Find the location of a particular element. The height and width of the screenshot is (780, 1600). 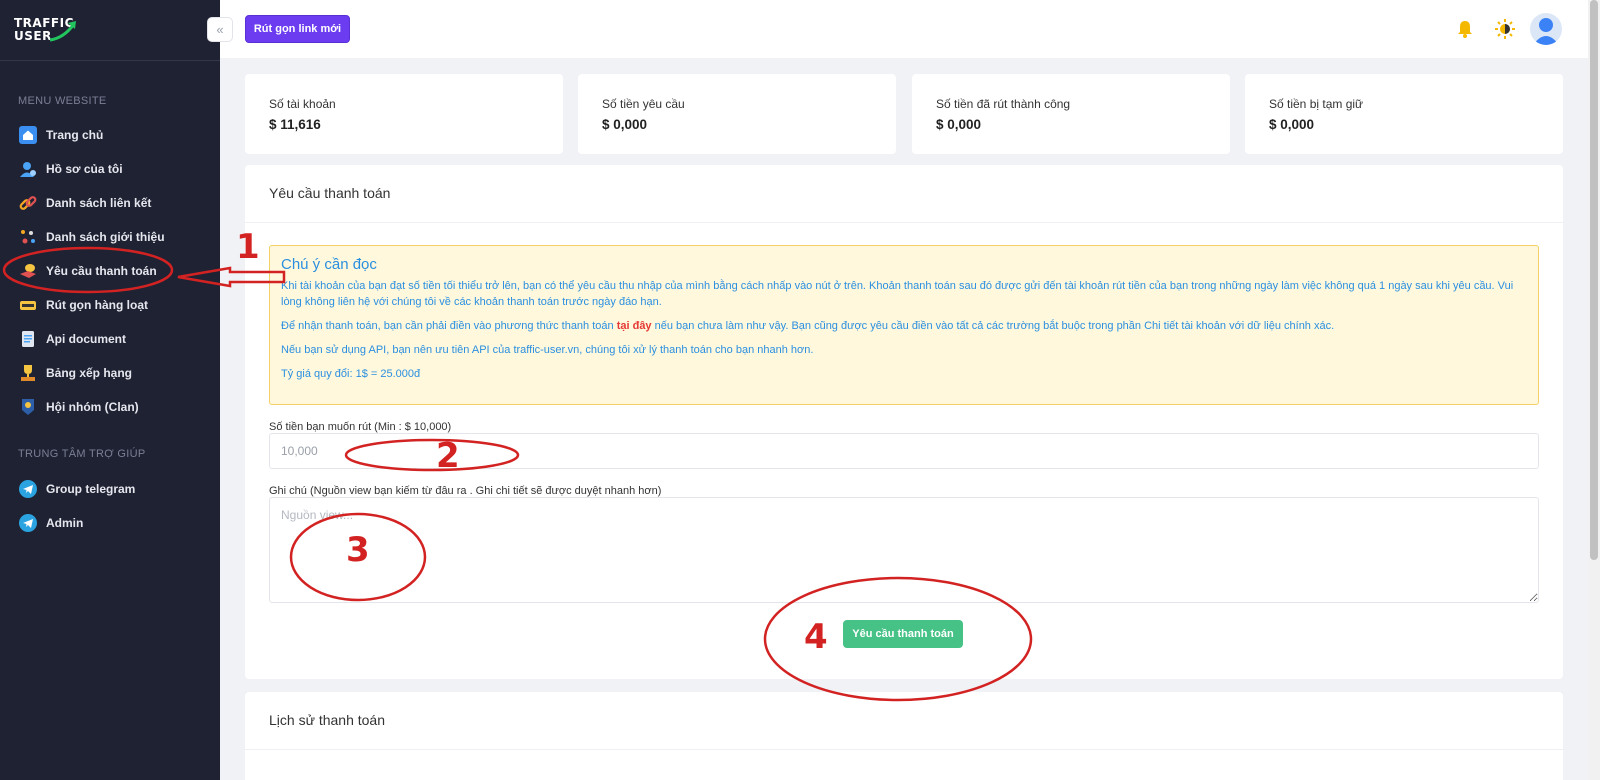

sidebar-divider is located at coordinates (110, 60).